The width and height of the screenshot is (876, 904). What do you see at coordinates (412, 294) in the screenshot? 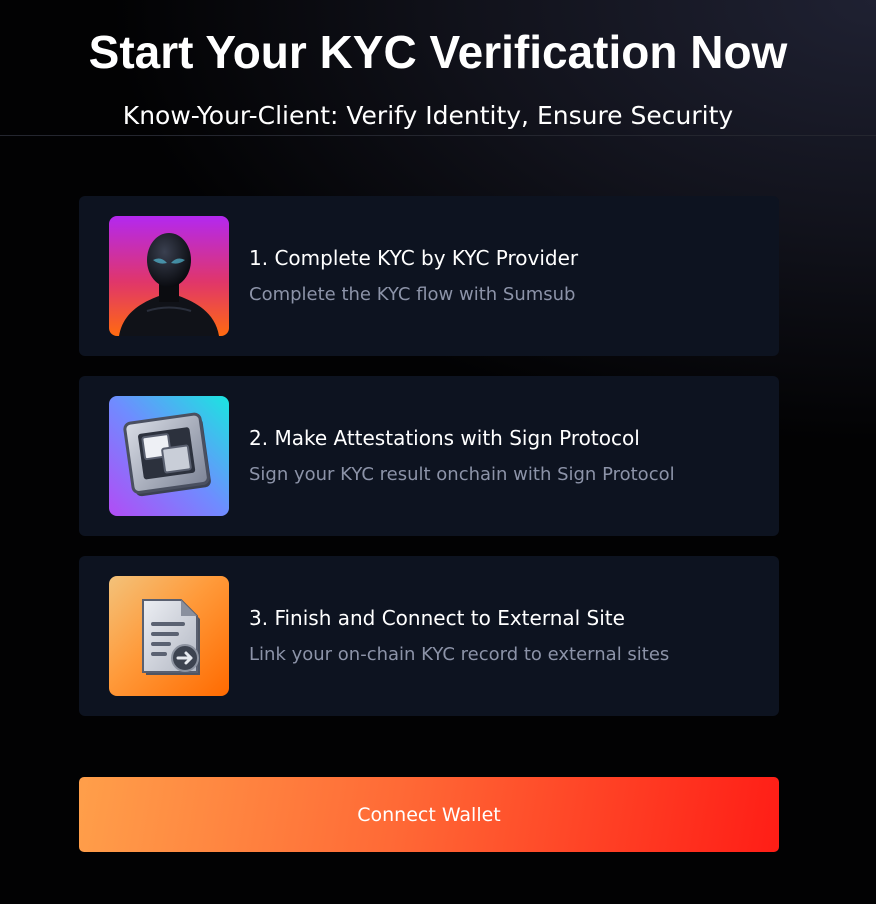
I see `step-description: Complete the KYC flow with Sumsub` at bounding box center [412, 294].